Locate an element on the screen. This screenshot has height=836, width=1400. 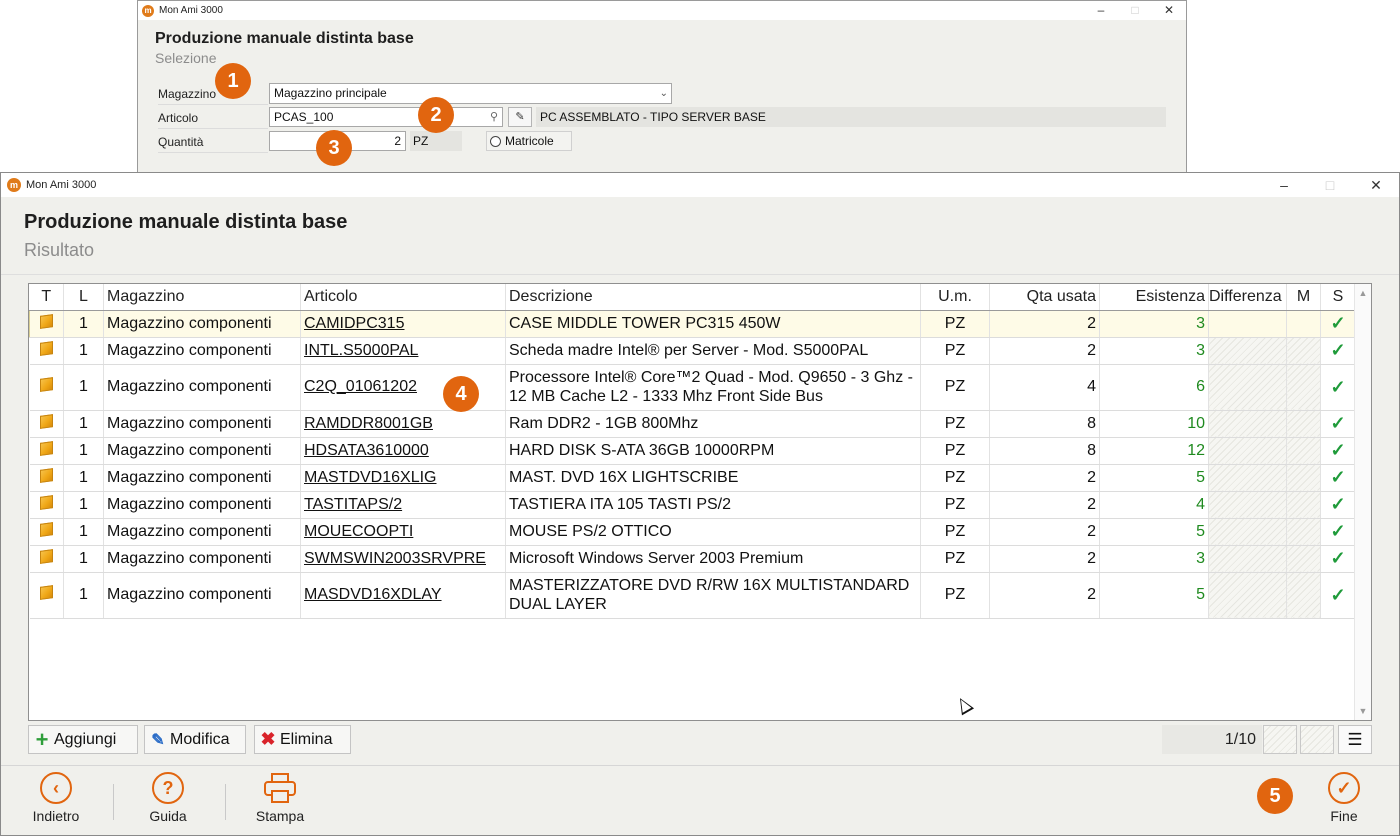
delete-button: ✖ Elimina is located at coordinates (302, 739).